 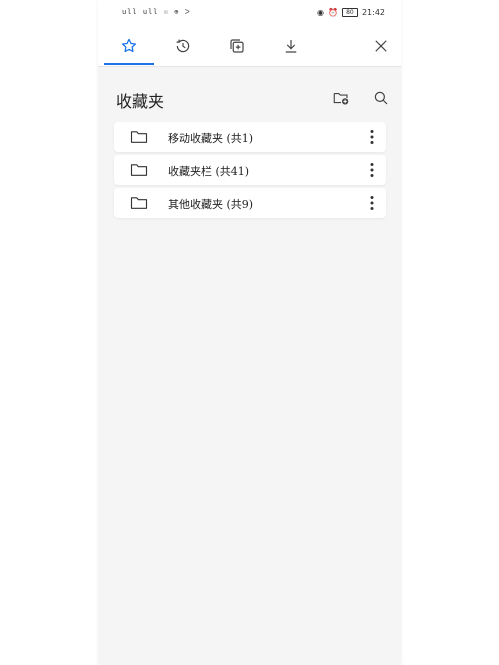 I want to click on history-icon, so click(x=183, y=46).